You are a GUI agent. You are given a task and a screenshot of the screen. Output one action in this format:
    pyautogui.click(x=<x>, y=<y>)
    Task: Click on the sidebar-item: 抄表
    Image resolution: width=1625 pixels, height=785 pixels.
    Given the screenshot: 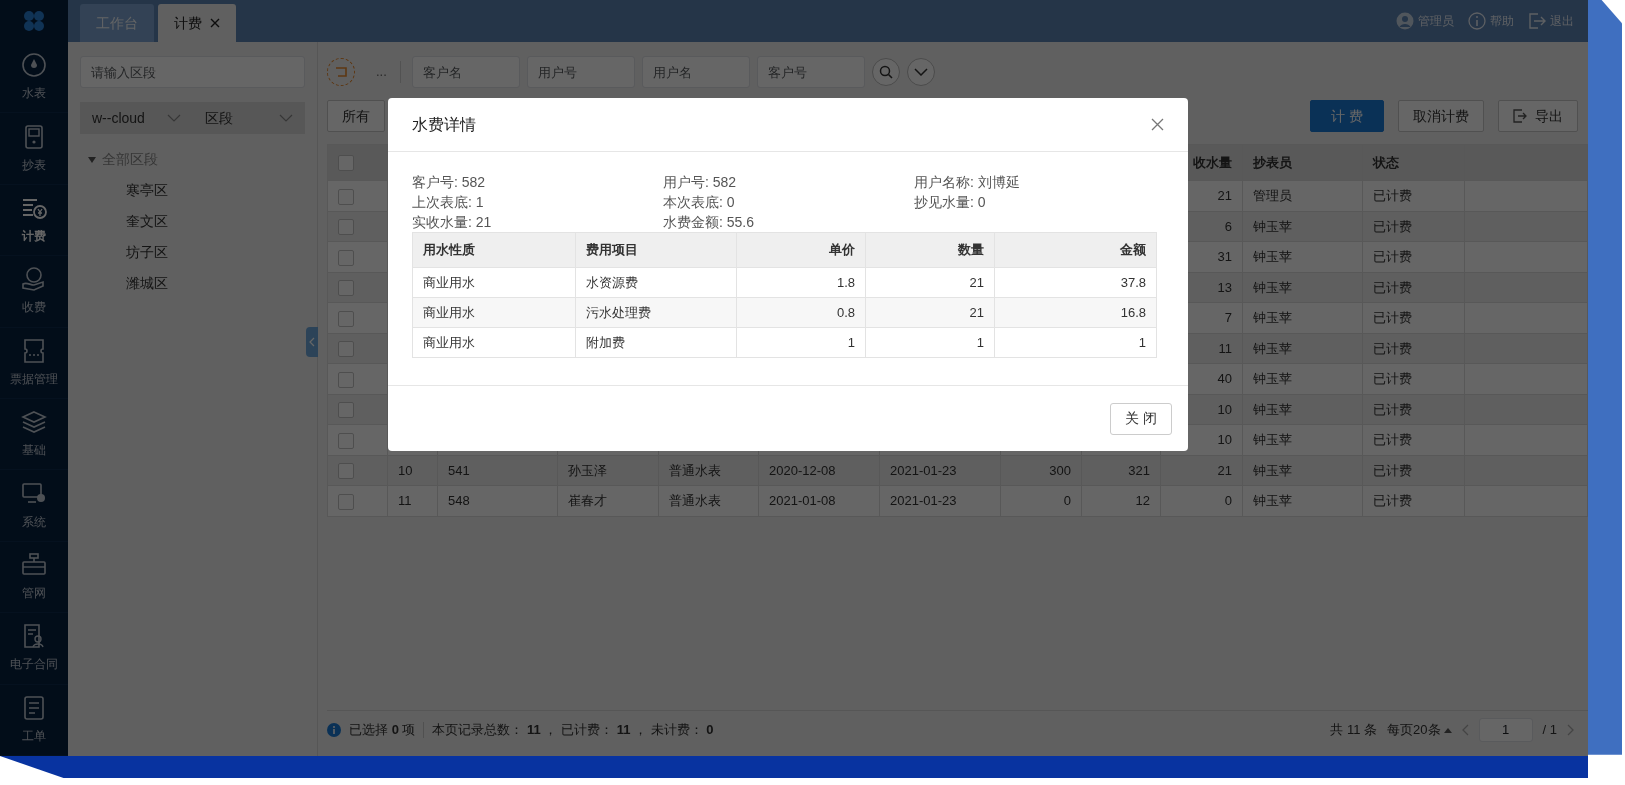 What is the action you would take?
    pyautogui.click(x=34, y=149)
    